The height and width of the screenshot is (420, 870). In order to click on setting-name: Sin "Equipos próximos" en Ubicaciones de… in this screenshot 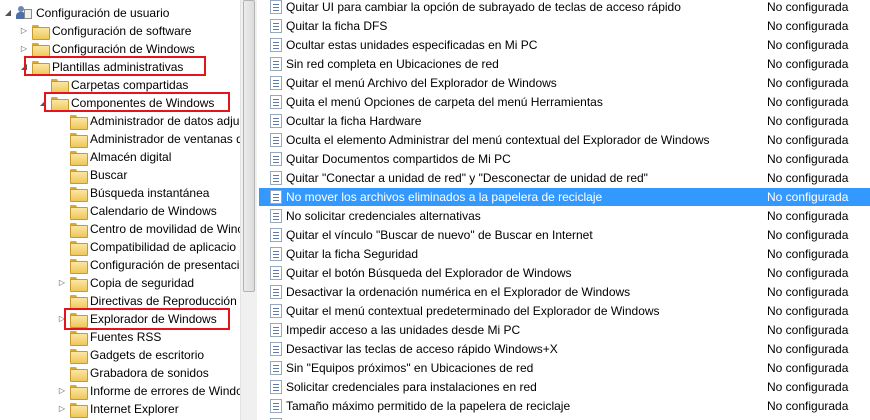, I will do `click(410, 368)`.